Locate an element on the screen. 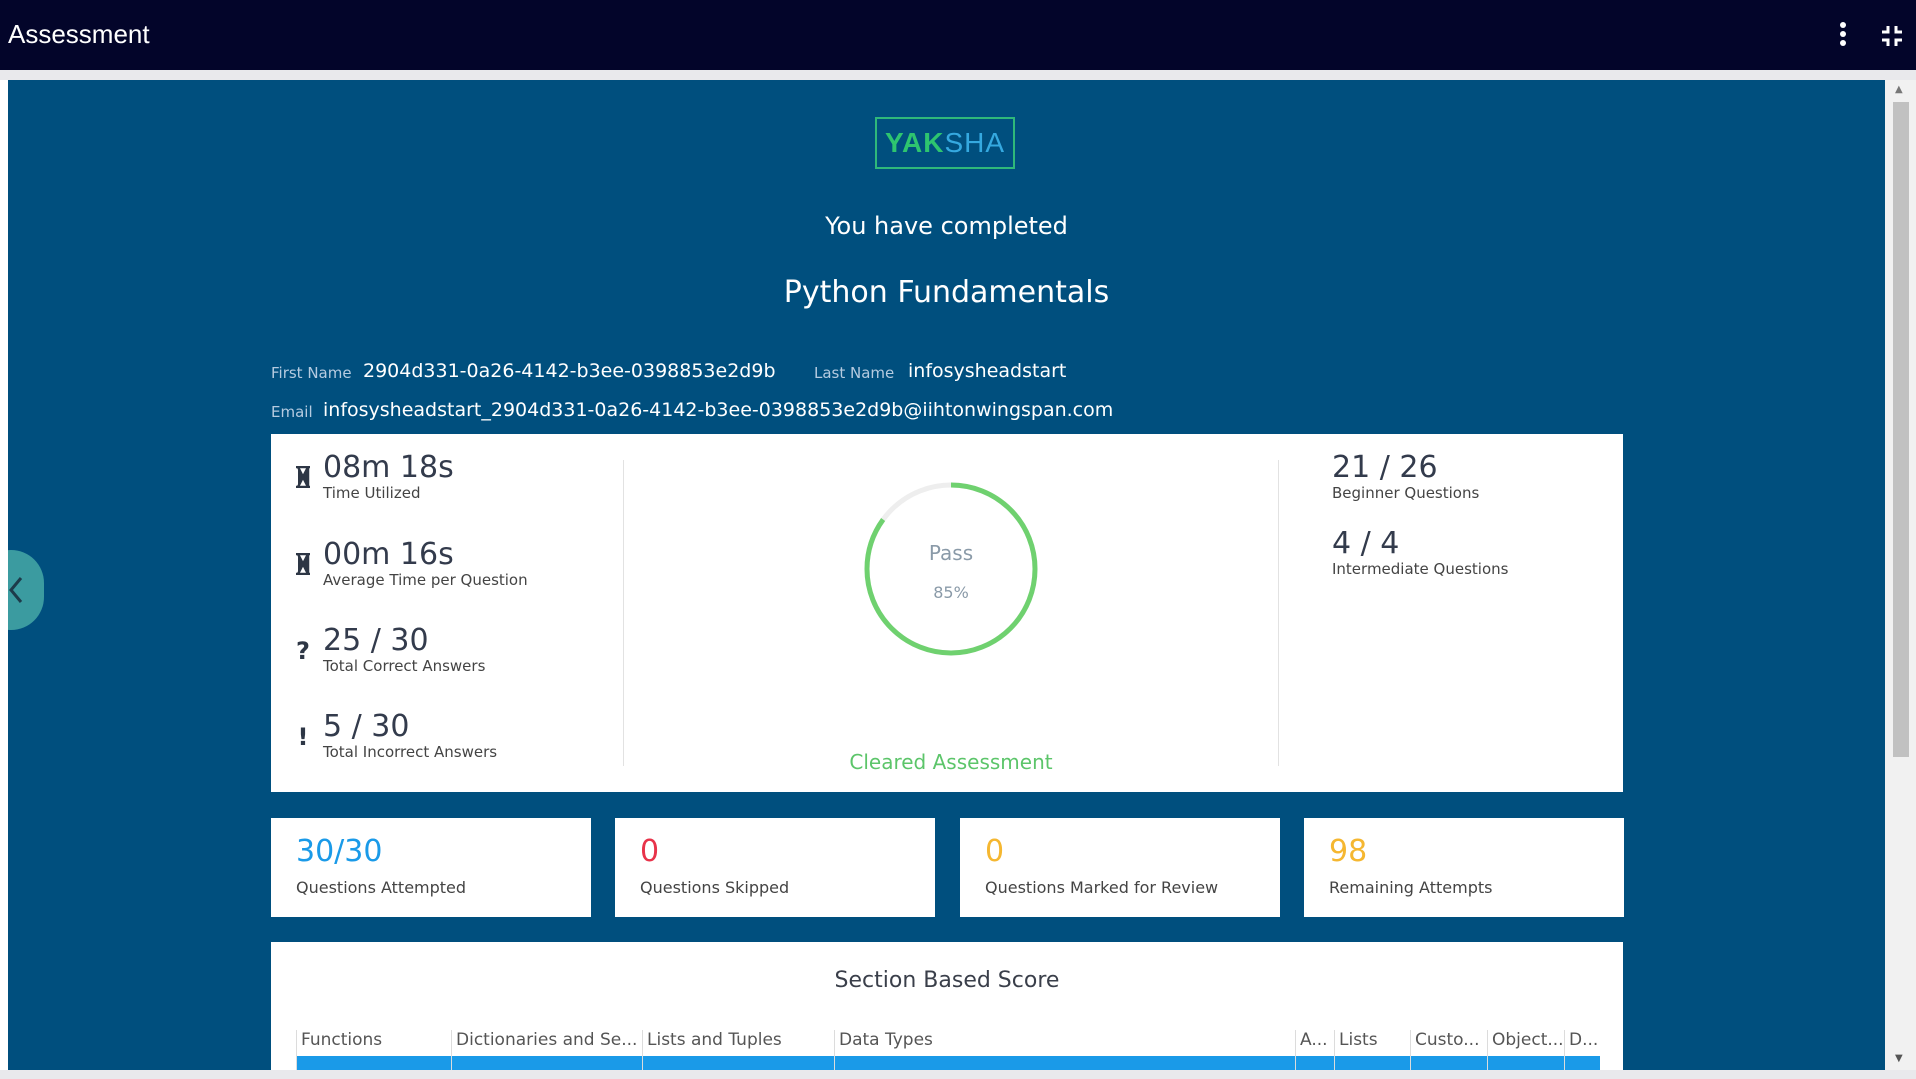  last-name-value: infosysheadstart is located at coordinates (987, 371).